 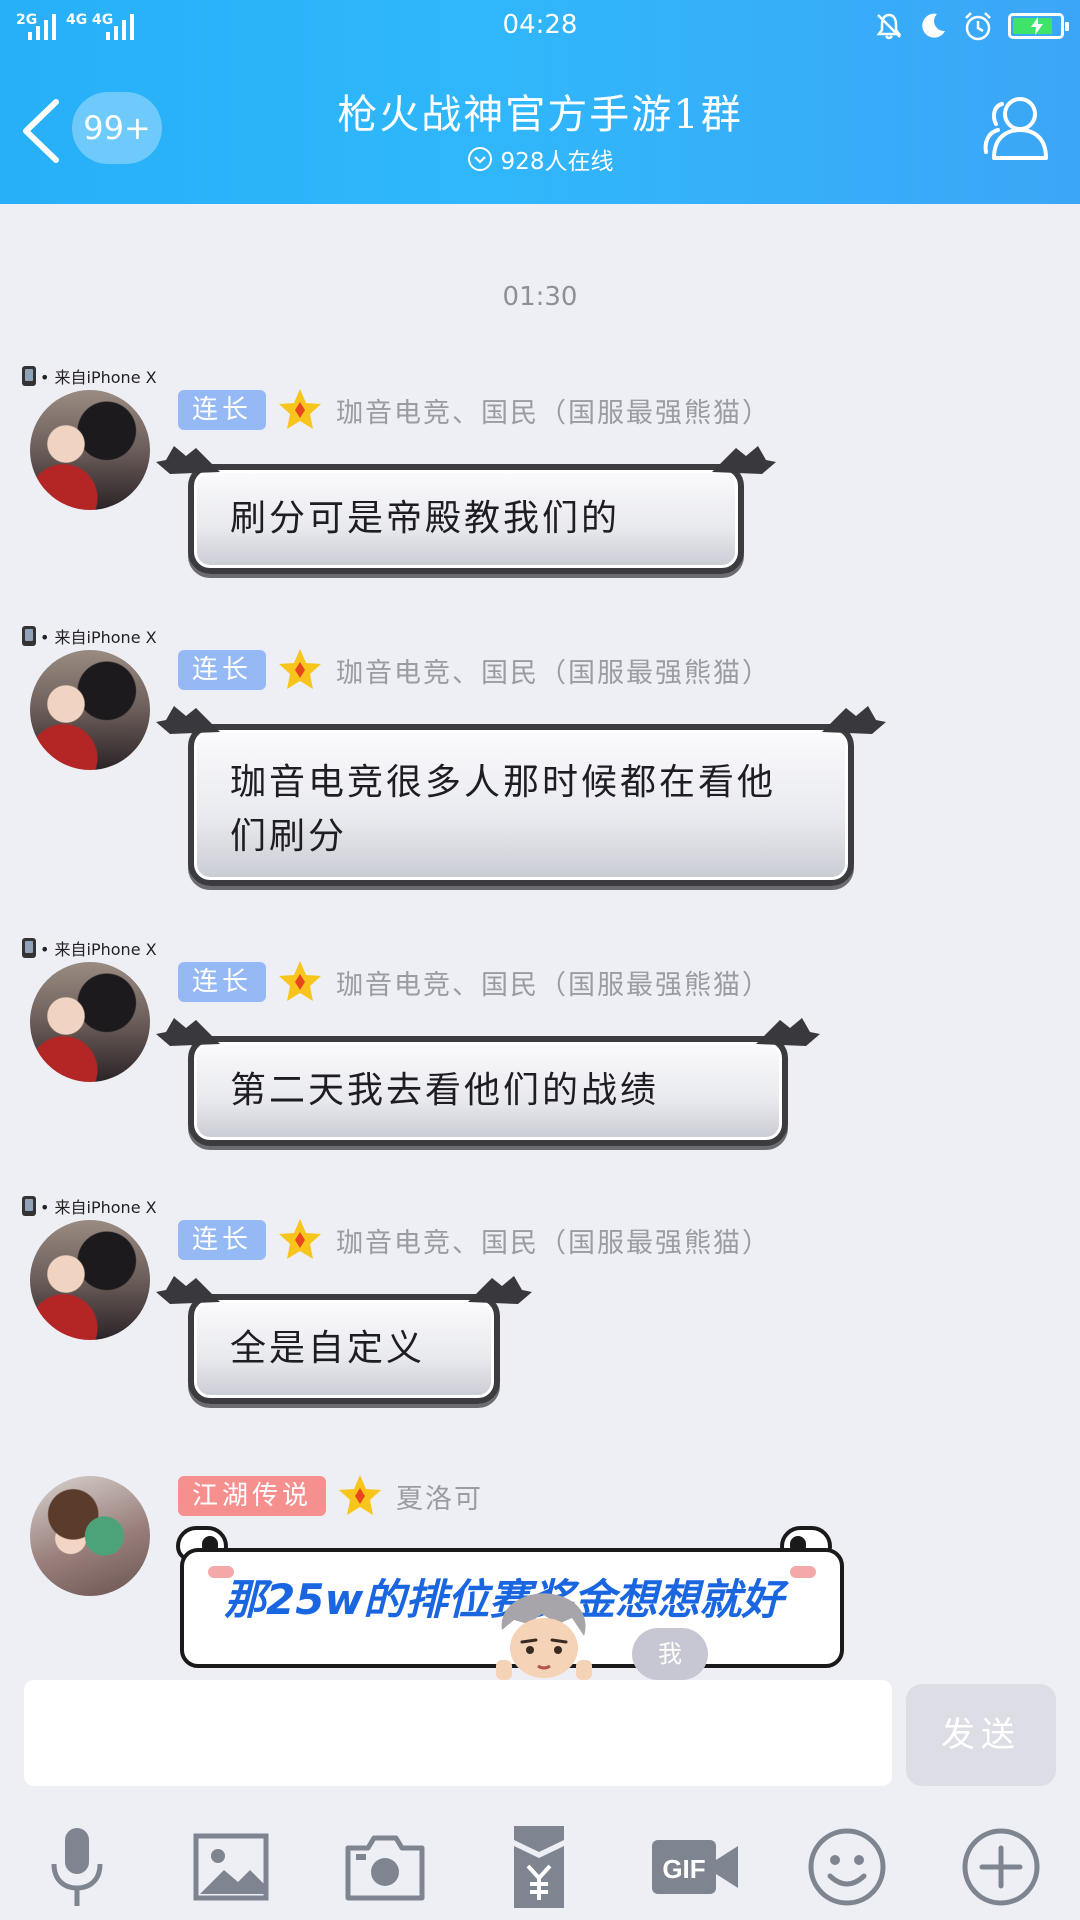 What do you see at coordinates (540, 1800) in the screenshot?
I see `composer: 发送 GIF` at bounding box center [540, 1800].